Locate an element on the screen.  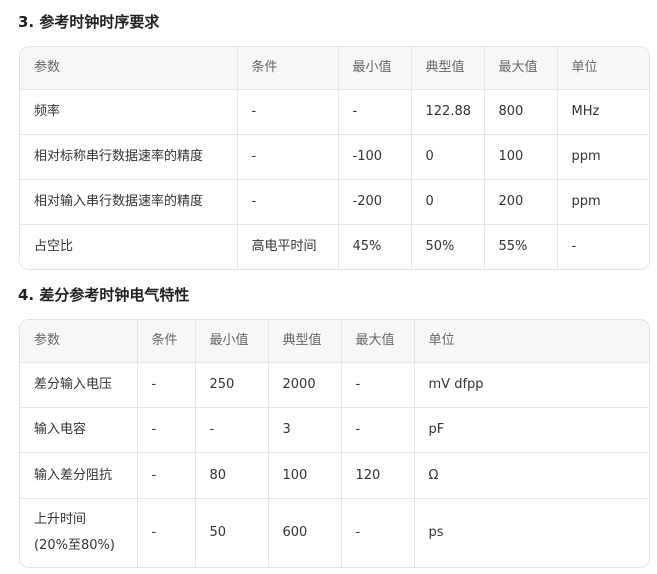
cell-unit: MHz is located at coordinates (603, 112).